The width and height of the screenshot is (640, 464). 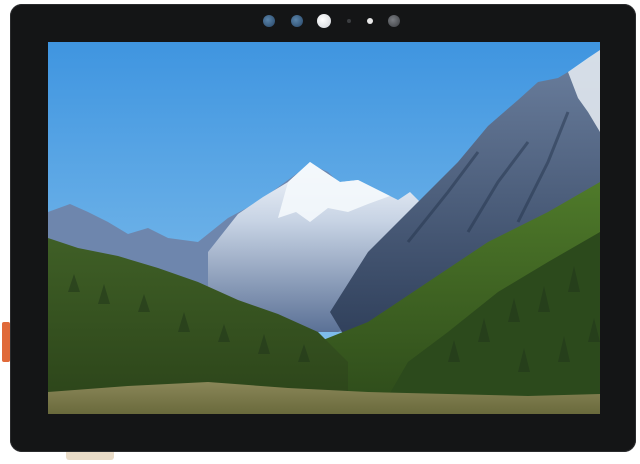 I want to click on side-connector, so click(x=6, y=342).